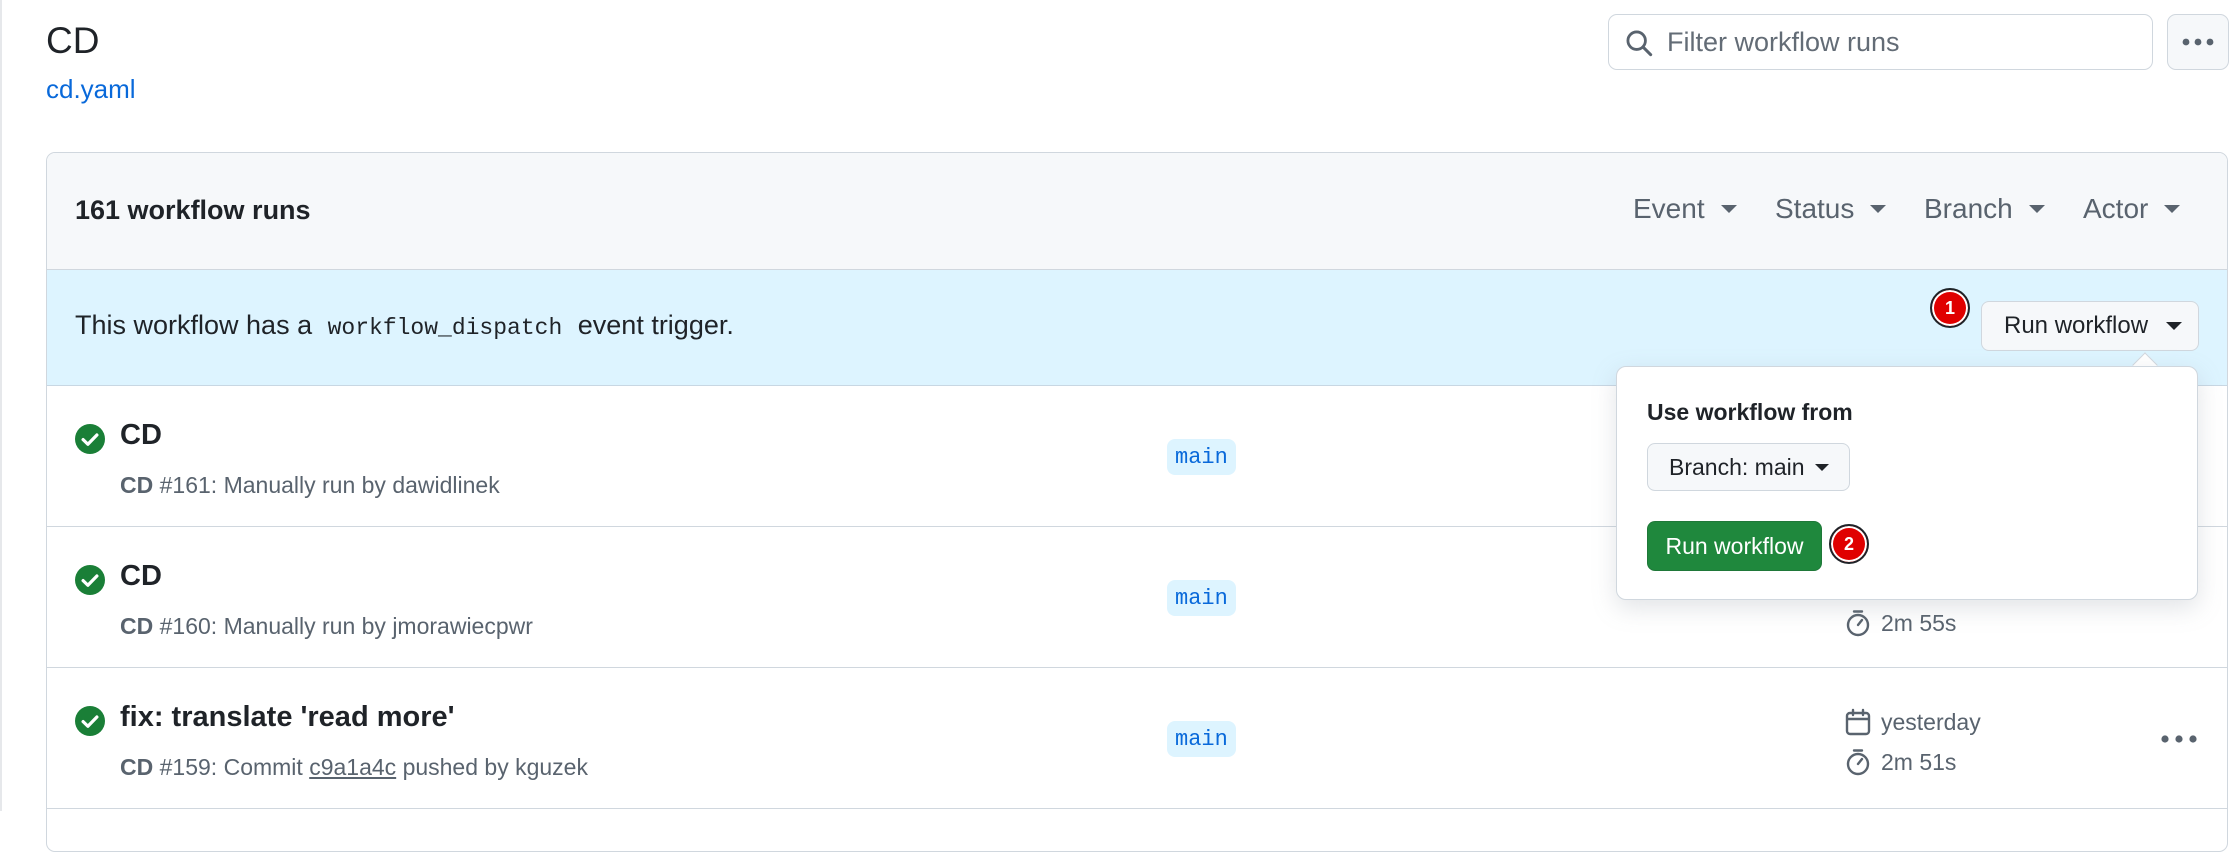  Describe the element at coordinates (1783, 41) in the screenshot. I see `filter-runs-placeholder: Filter workflow runs` at that location.